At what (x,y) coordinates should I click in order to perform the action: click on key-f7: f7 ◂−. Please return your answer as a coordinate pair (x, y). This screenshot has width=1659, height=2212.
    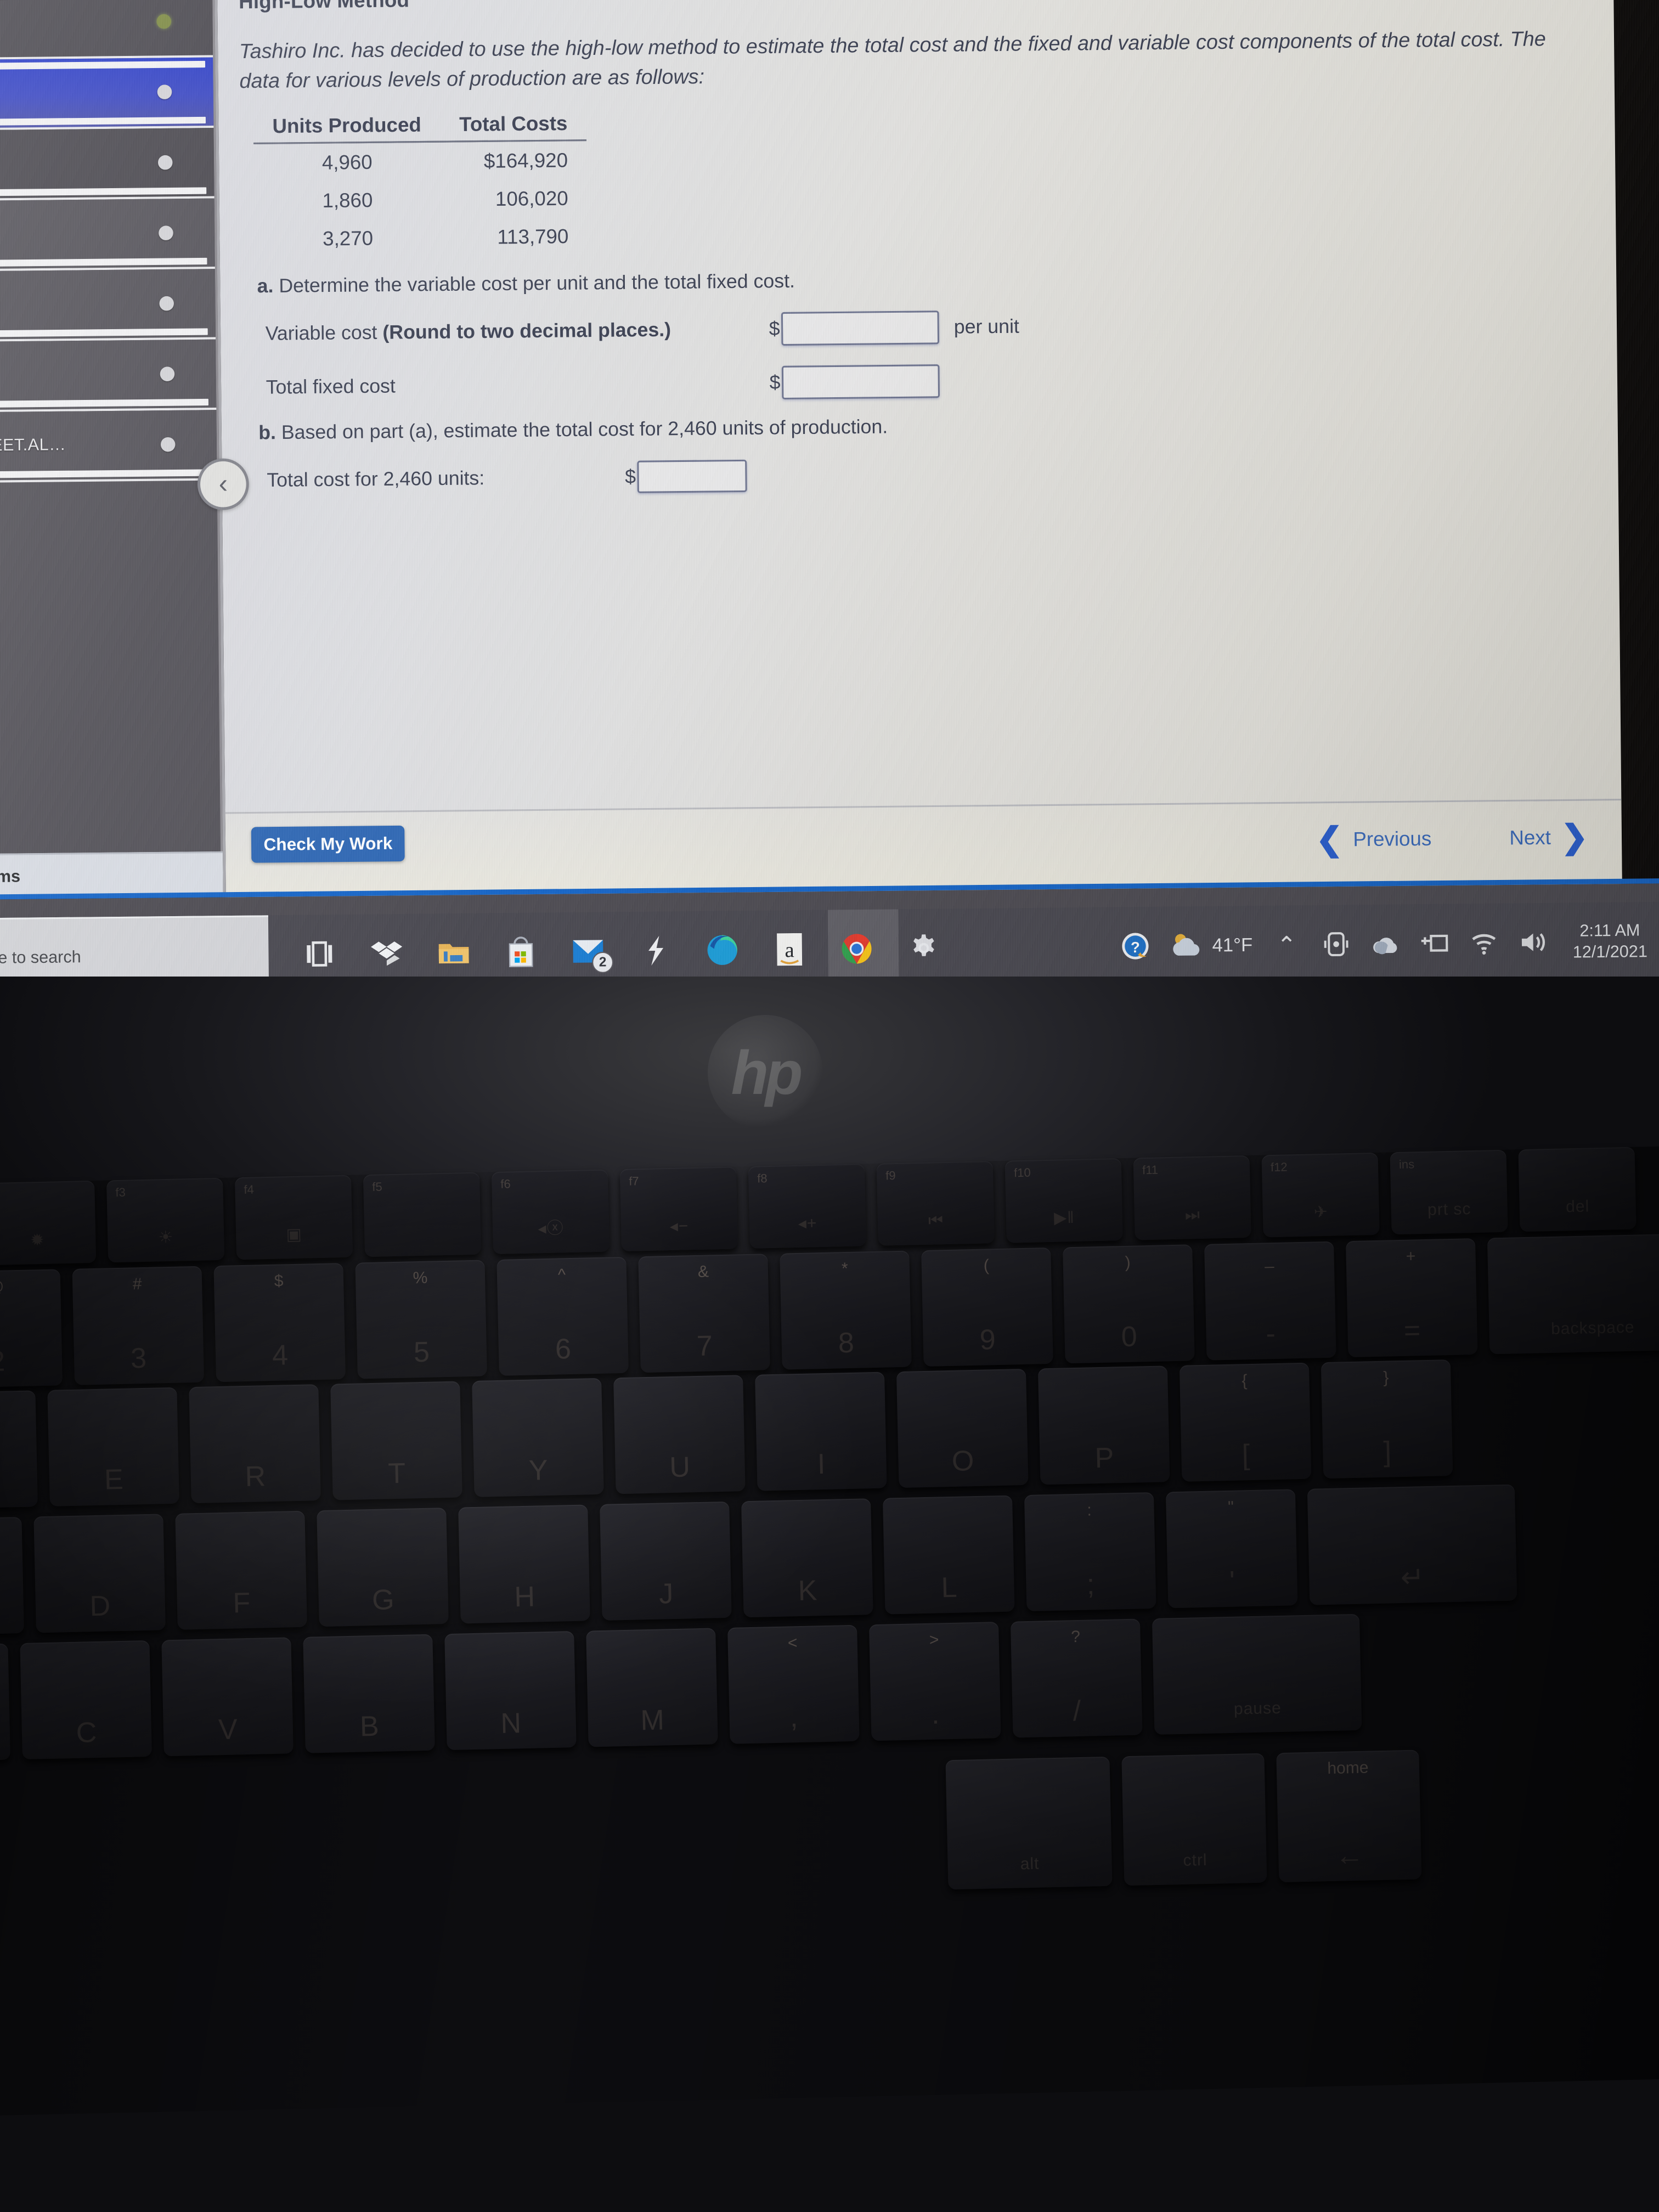
    Looking at the image, I should click on (678, 1208).